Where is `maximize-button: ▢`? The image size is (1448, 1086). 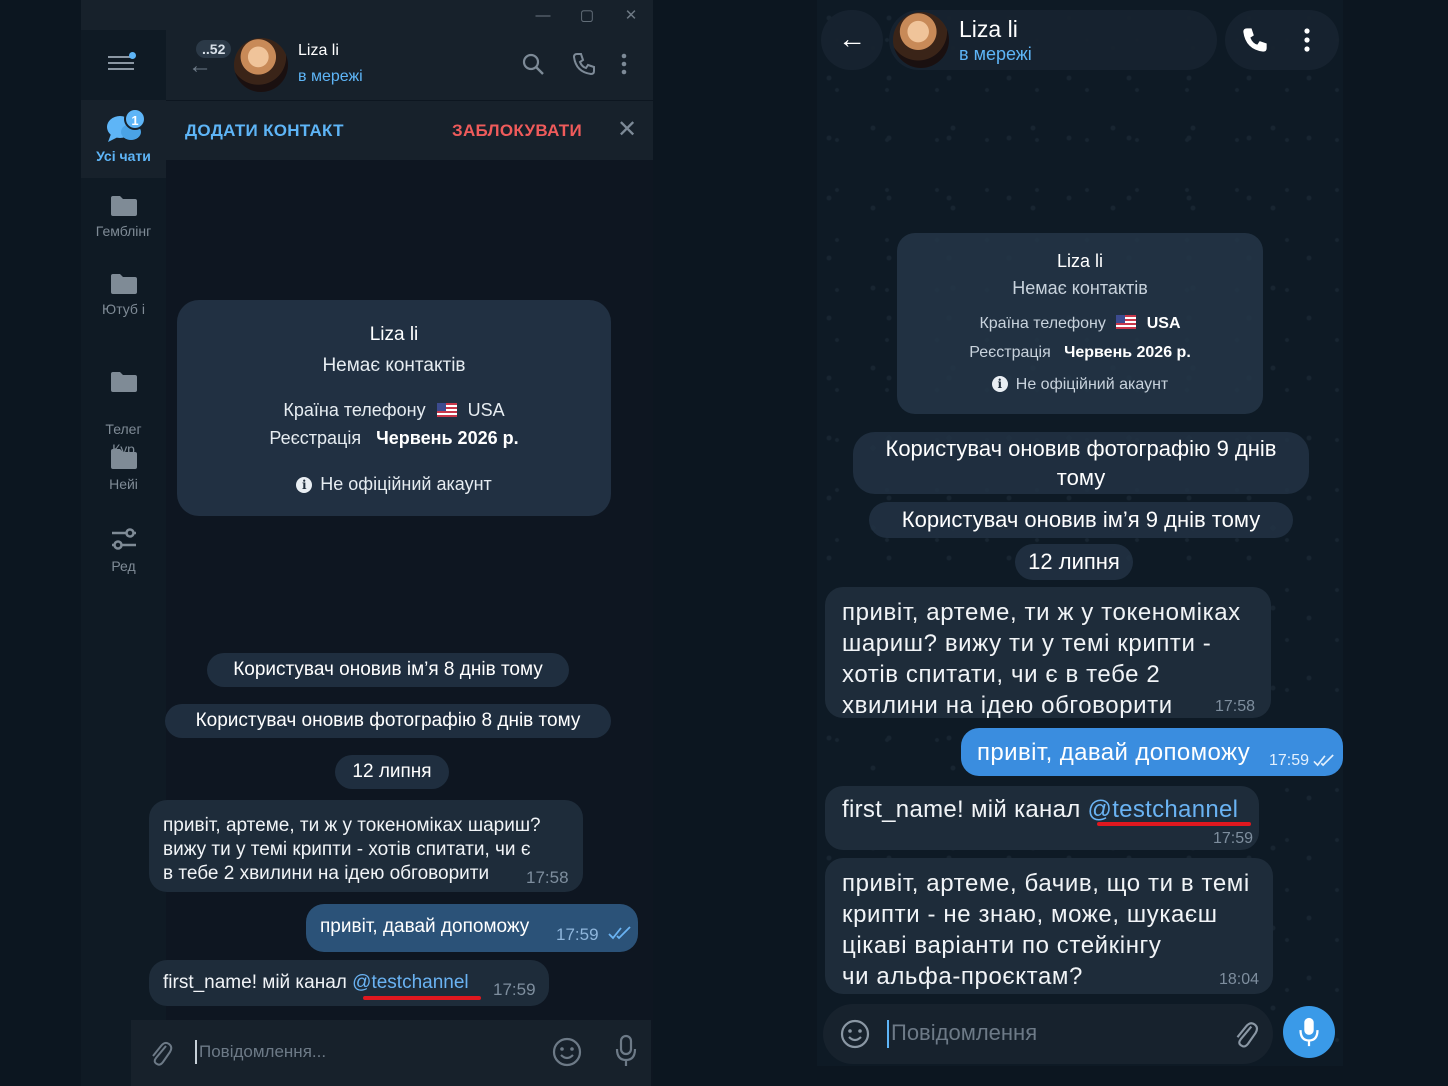
maximize-button: ▢ is located at coordinates (587, 15).